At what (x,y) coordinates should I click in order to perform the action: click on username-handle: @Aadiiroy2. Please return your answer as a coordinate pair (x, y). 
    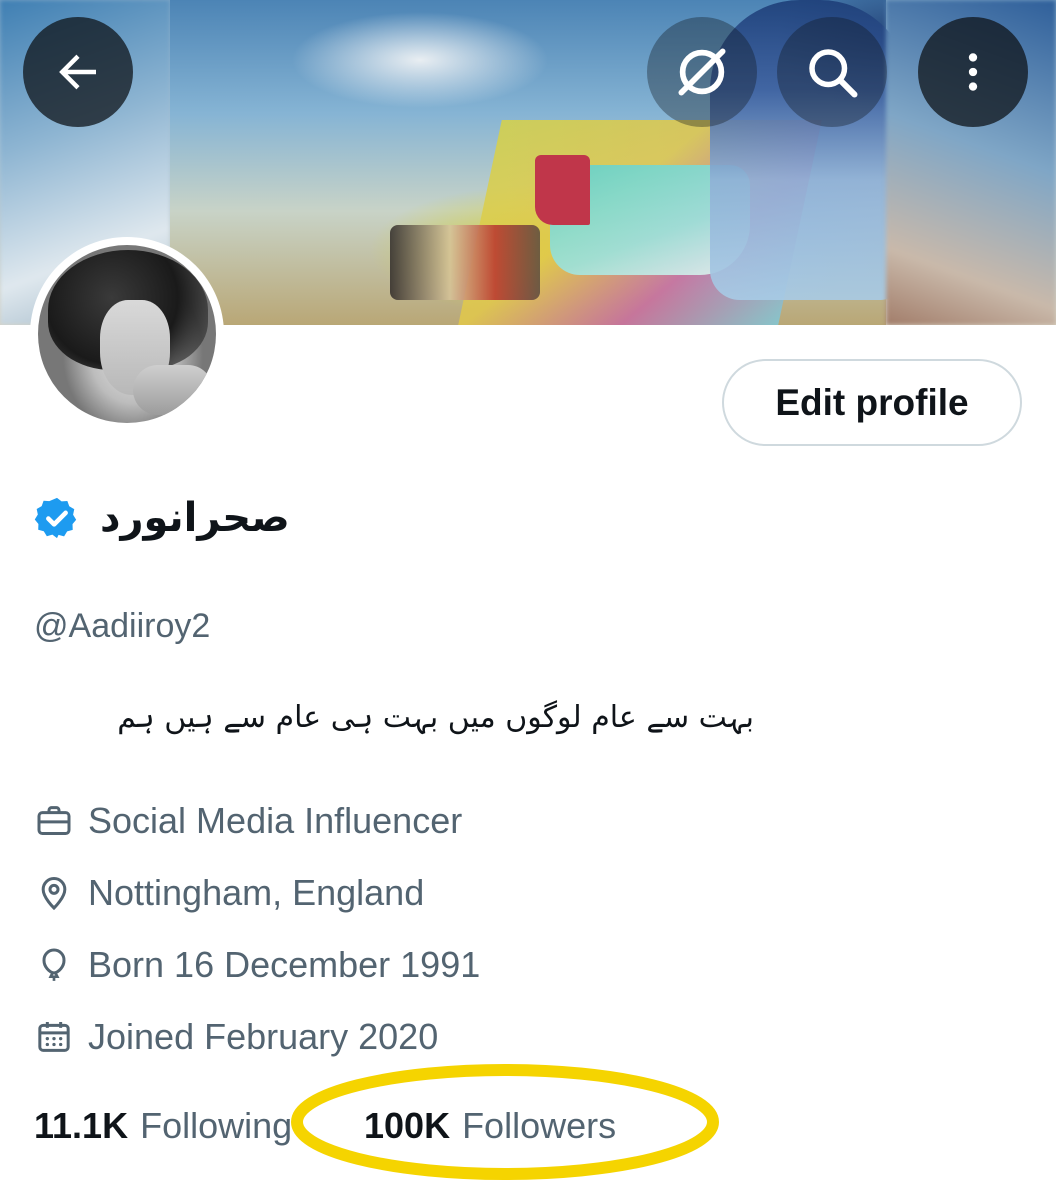
    Looking at the image, I should click on (122, 626).